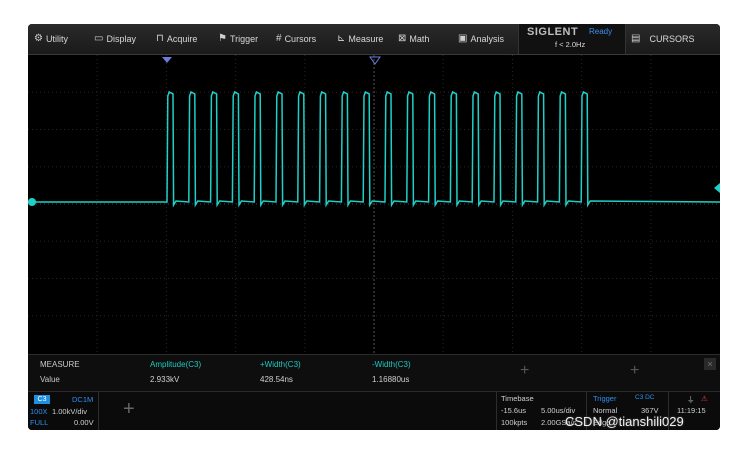  Describe the element at coordinates (182, 39) in the screenshot. I see `menu-acquire-label: Acquire` at that location.